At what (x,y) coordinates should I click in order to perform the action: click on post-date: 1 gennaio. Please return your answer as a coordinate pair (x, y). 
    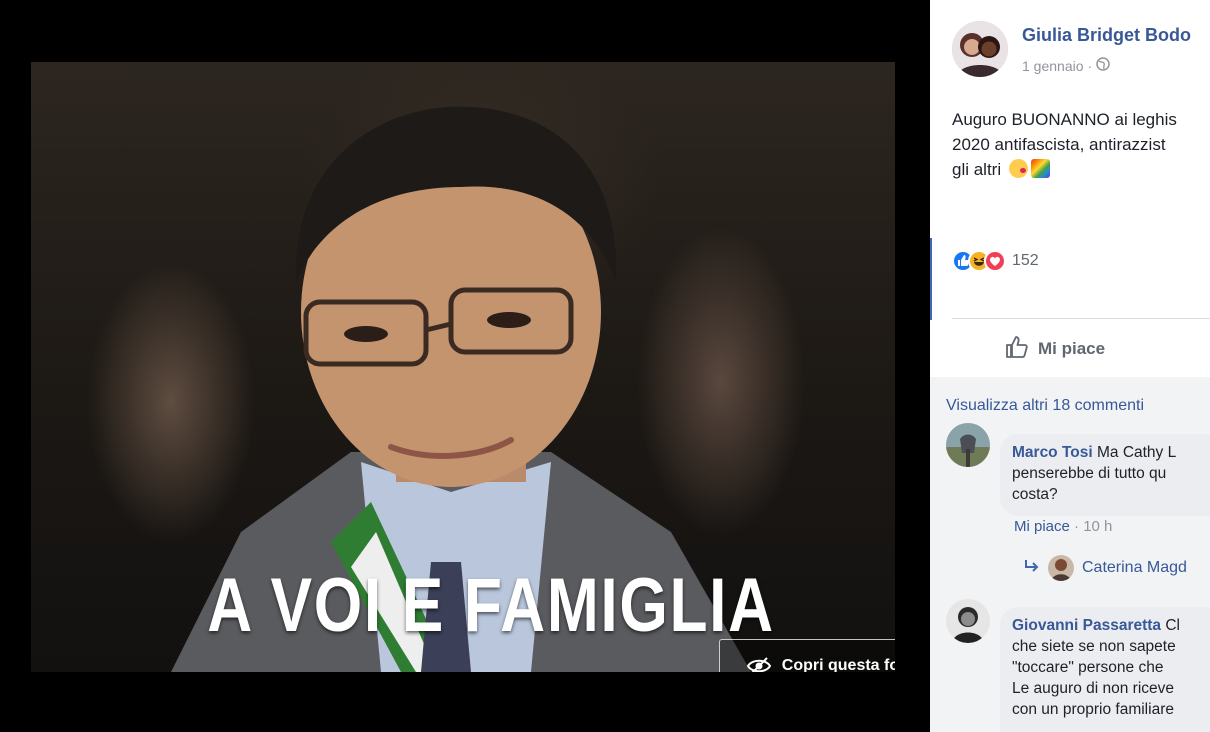
    Looking at the image, I should click on (1053, 66).